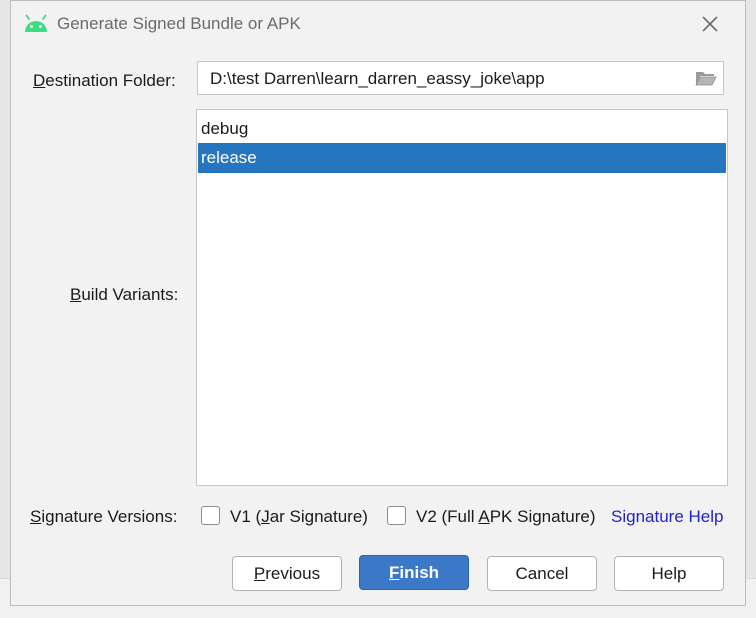 The width and height of the screenshot is (756, 618). I want to click on build-variants-label: Build Variants:, so click(124, 294).